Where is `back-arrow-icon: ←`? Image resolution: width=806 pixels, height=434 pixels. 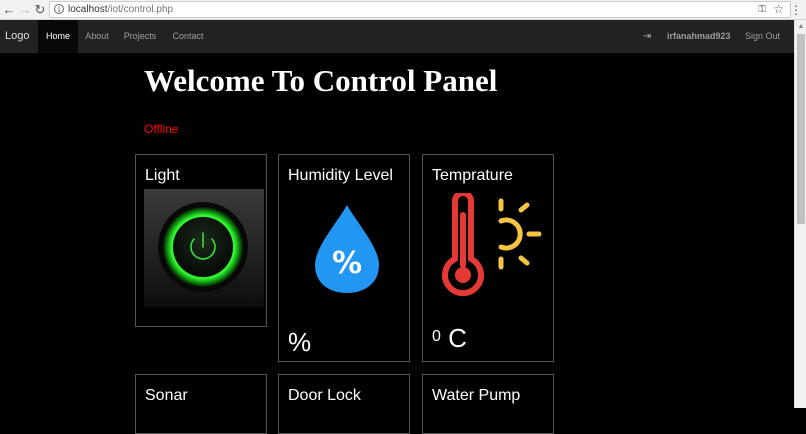
back-arrow-icon: ← is located at coordinates (9, 10).